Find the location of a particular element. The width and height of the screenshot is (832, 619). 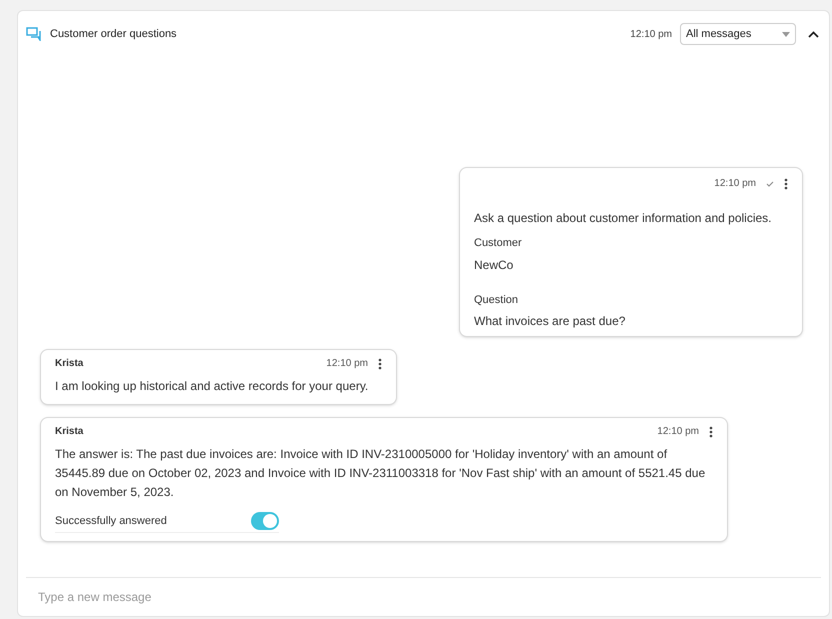

header-time: 12:10 pm is located at coordinates (651, 35).